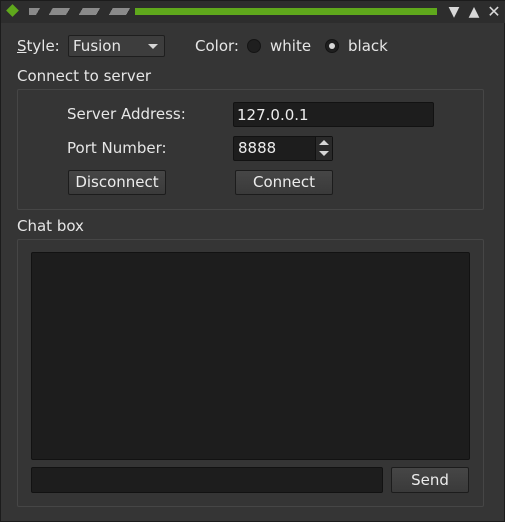 This screenshot has height=522, width=505. I want to click on server-address-label: Server Address:, so click(126, 114).